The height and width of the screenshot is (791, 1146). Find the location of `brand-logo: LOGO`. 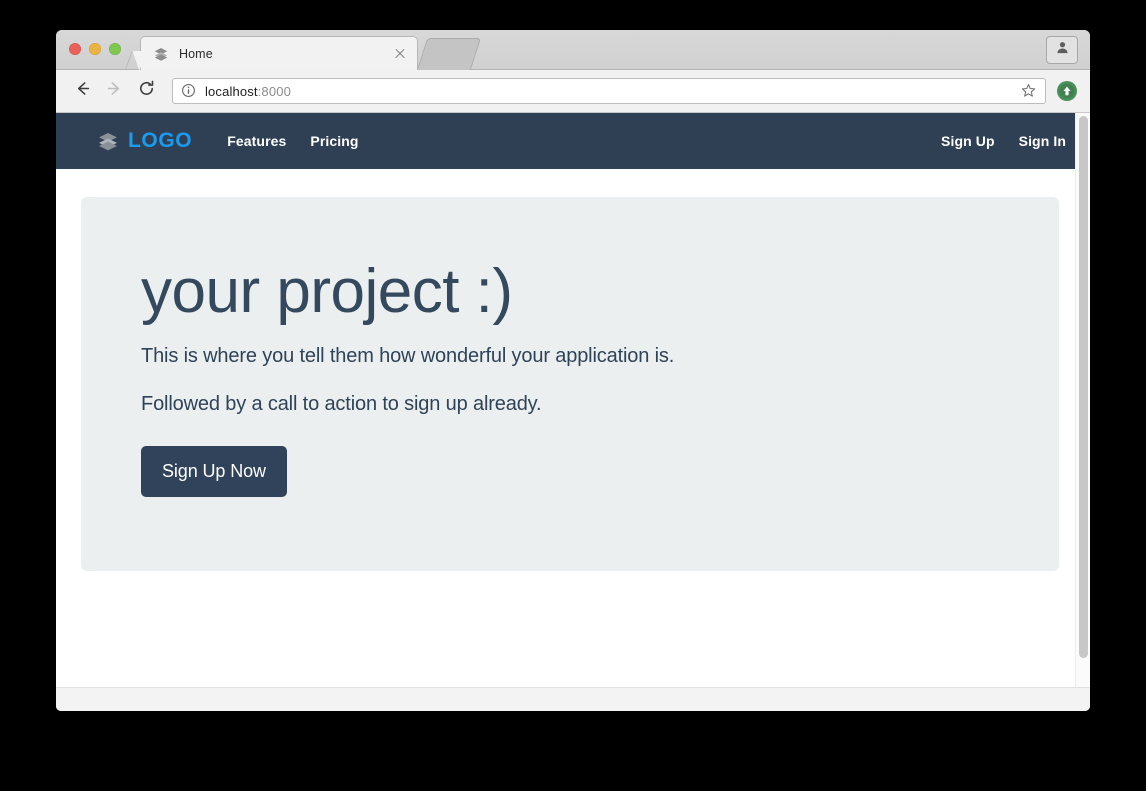

brand-logo: LOGO is located at coordinates (144, 141).